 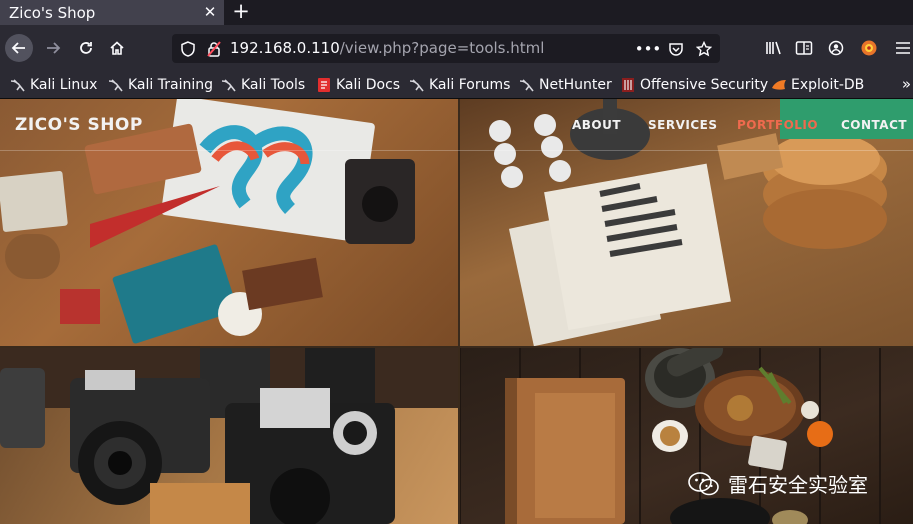 What do you see at coordinates (170, 85) in the screenshot?
I see `bookmark-label: Kali Training` at bounding box center [170, 85].